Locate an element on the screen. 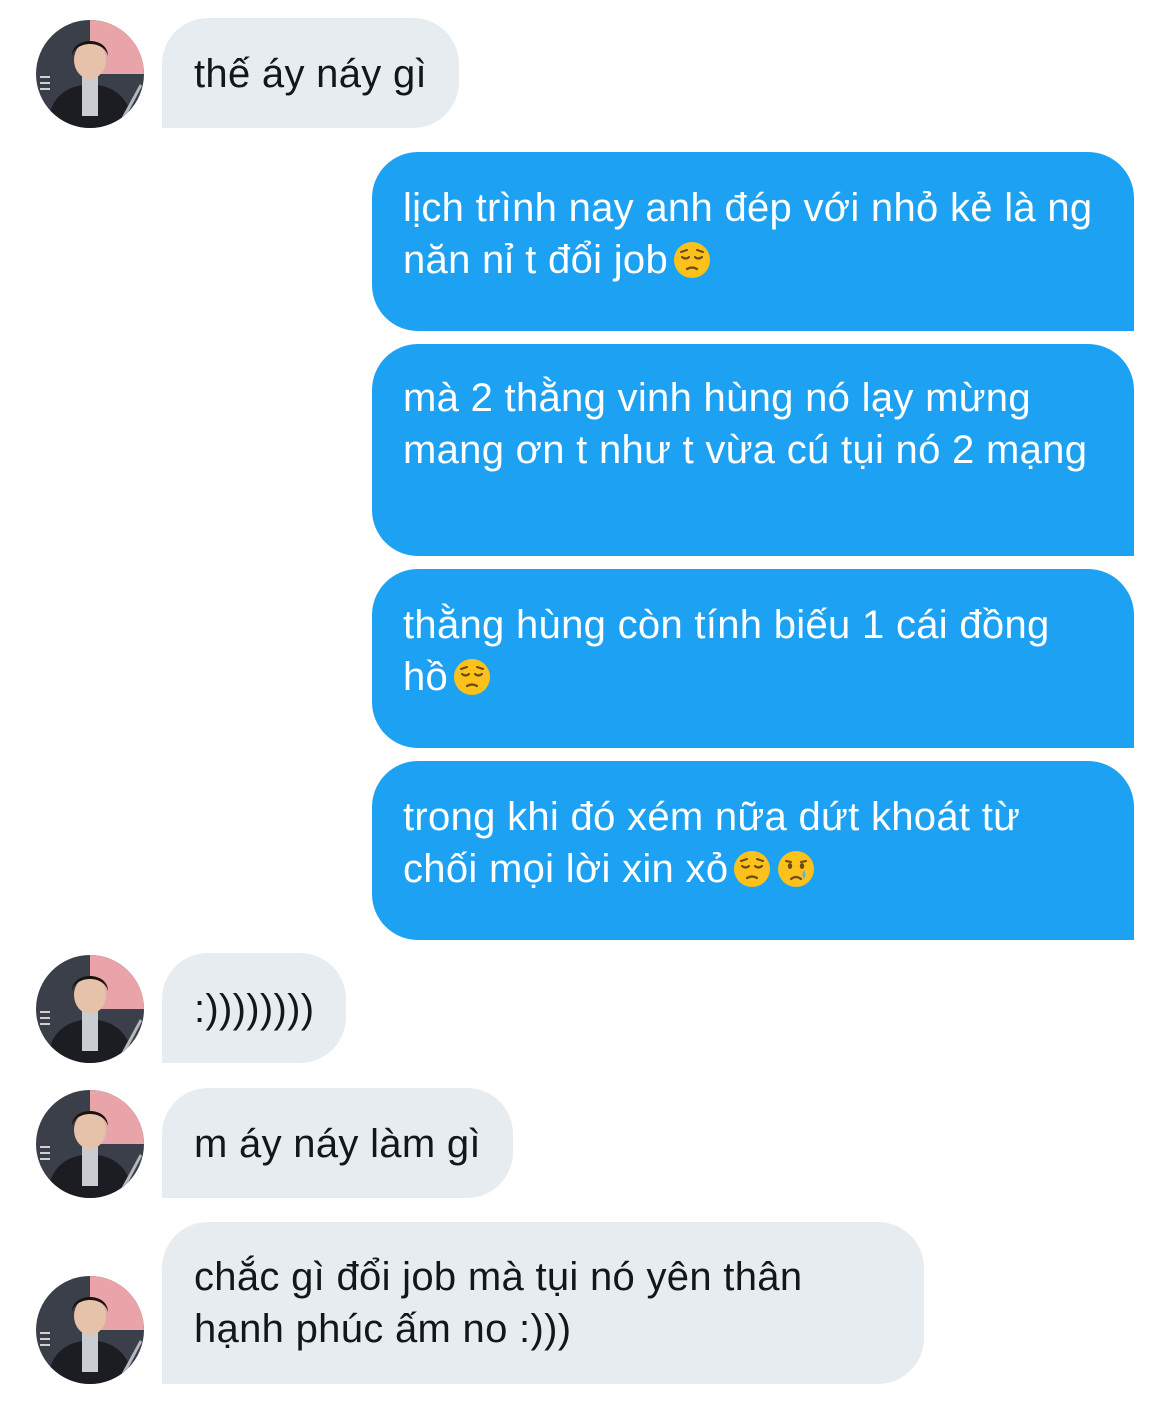  message-text: thế áy náy gì is located at coordinates (310, 74).